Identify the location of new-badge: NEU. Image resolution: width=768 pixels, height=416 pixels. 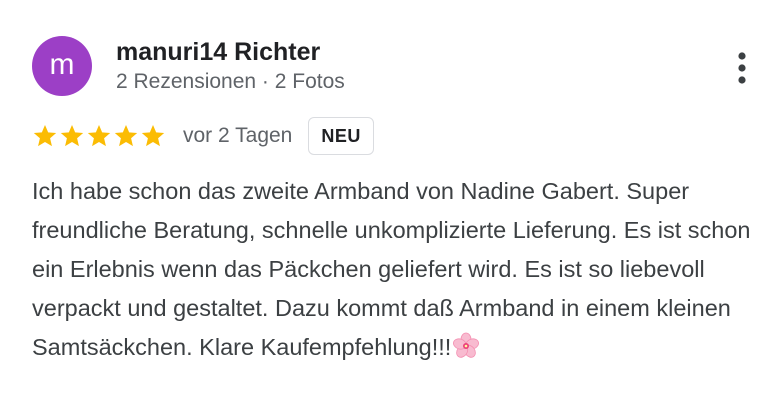
(341, 136).